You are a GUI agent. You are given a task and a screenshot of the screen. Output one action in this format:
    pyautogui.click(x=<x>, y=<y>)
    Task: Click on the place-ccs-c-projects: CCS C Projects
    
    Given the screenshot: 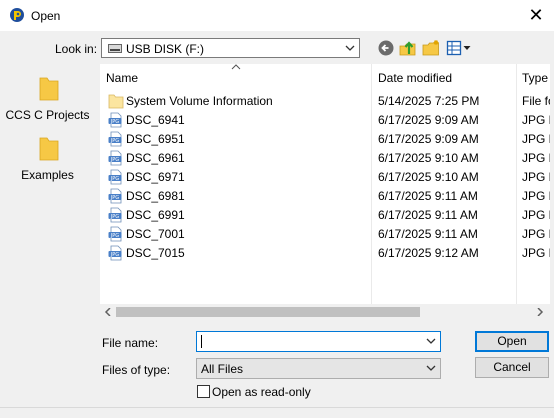 What is the action you would take?
    pyautogui.click(x=47, y=98)
    